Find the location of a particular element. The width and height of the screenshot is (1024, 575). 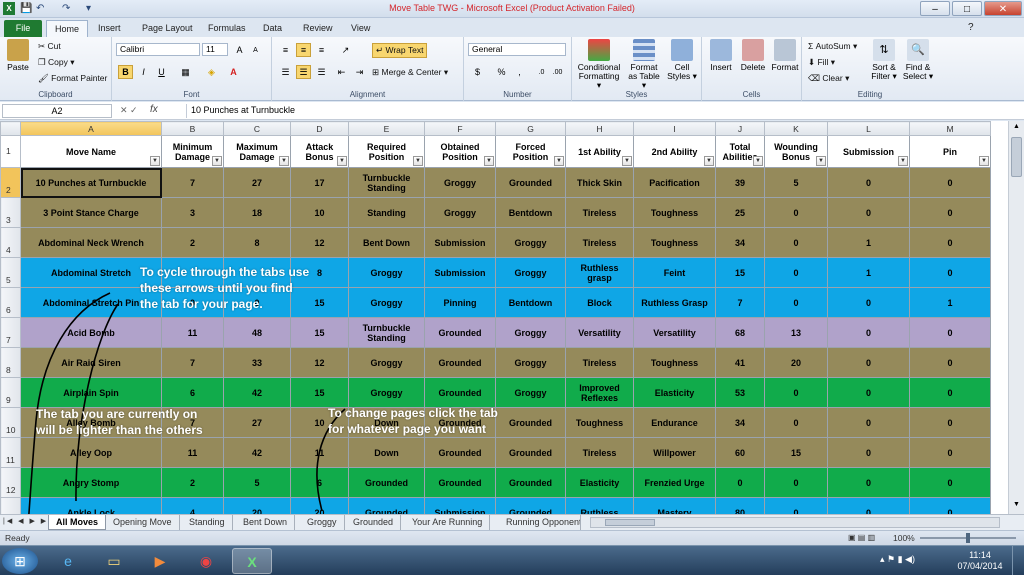

tab-home: Home is located at coordinates (67, 28).